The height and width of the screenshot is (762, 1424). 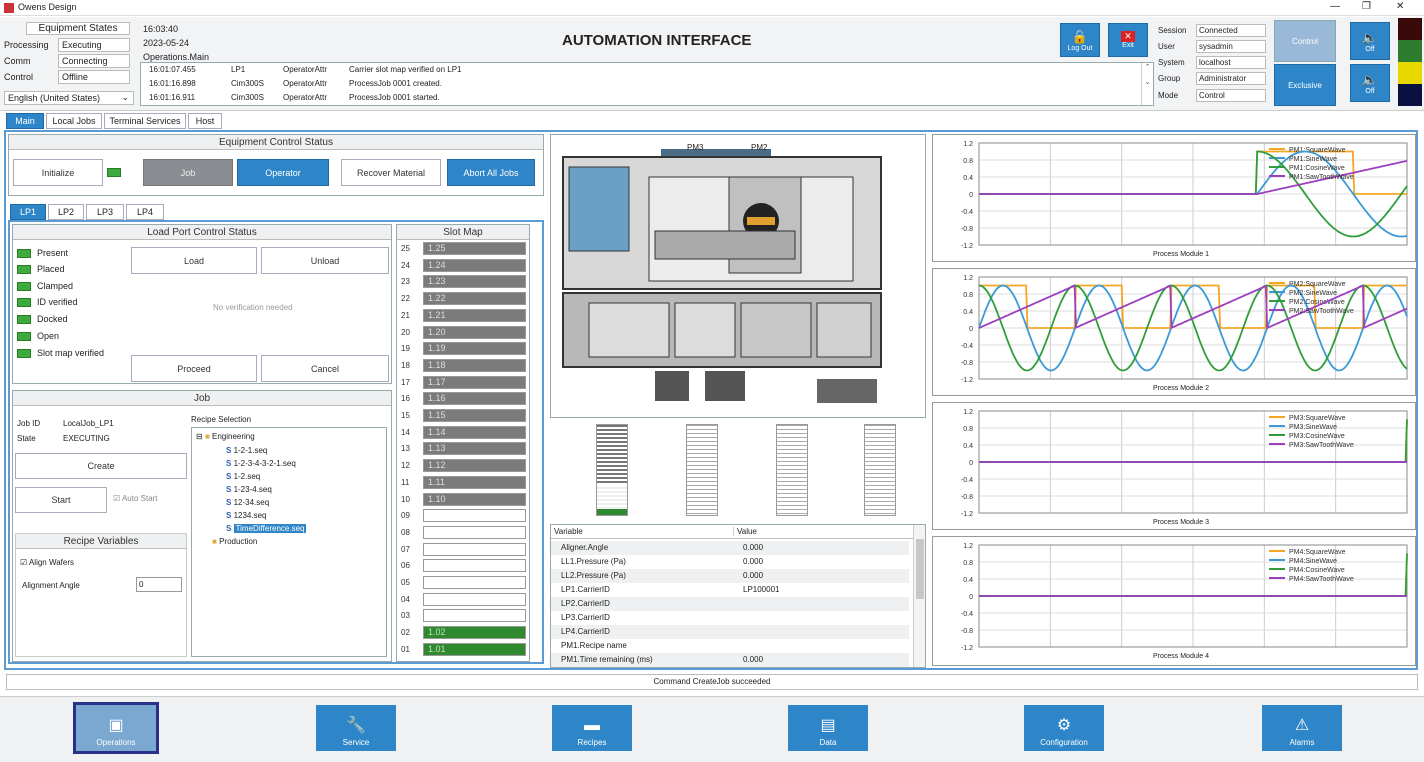 I want to click on tab-lp1: LP1, so click(x=28, y=212).